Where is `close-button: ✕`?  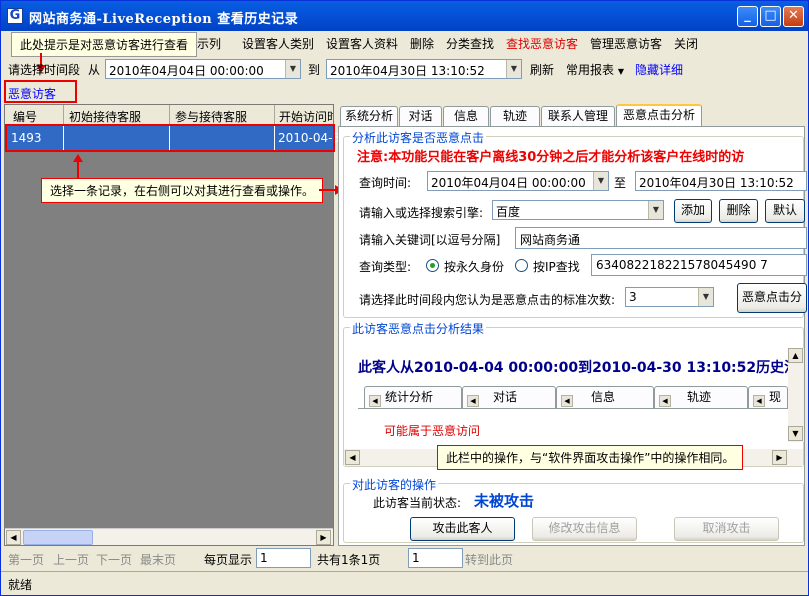 close-button: ✕ is located at coordinates (793, 16).